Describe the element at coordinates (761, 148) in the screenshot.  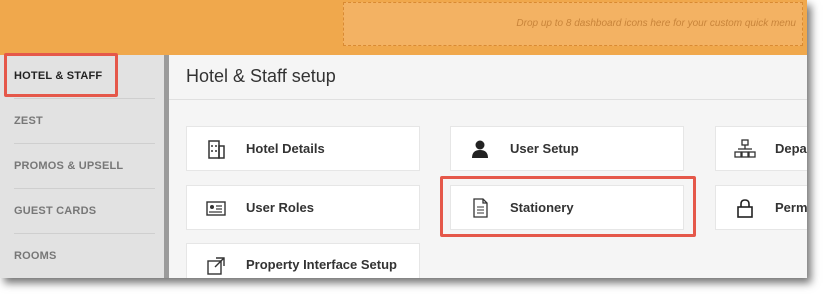
I see `card-departments: Depa` at that location.